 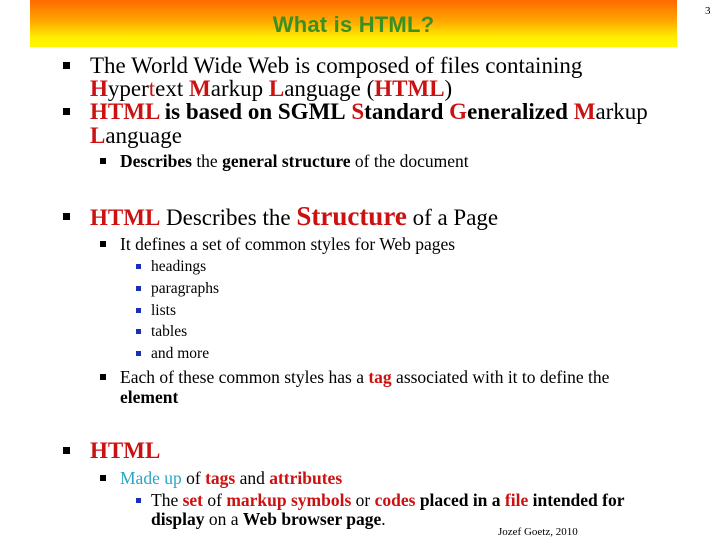 I want to click on text: tables, so click(x=169, y=331).